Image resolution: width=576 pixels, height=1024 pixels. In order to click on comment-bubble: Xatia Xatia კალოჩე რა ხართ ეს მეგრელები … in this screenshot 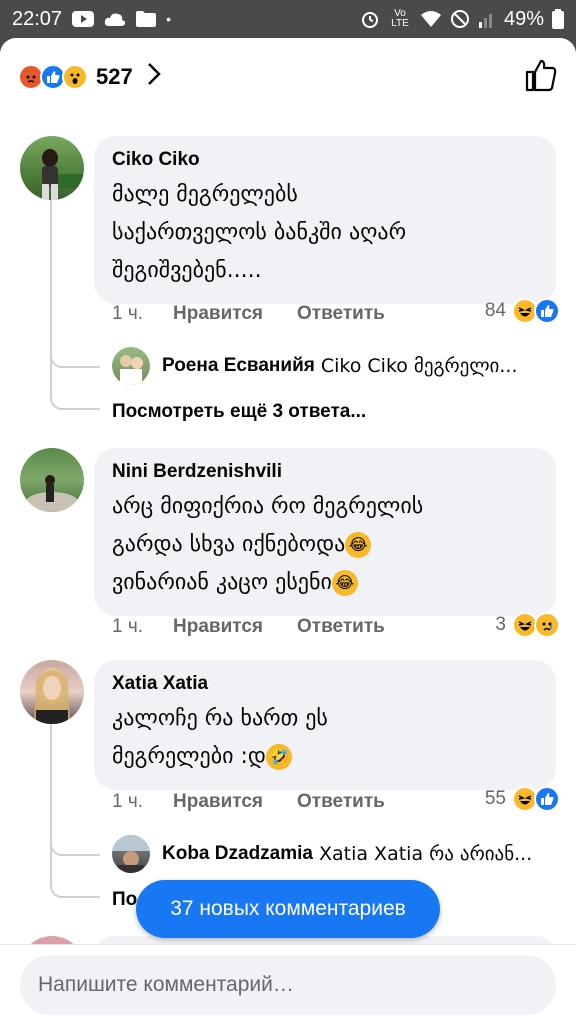, I will do `click(325, 725)`.